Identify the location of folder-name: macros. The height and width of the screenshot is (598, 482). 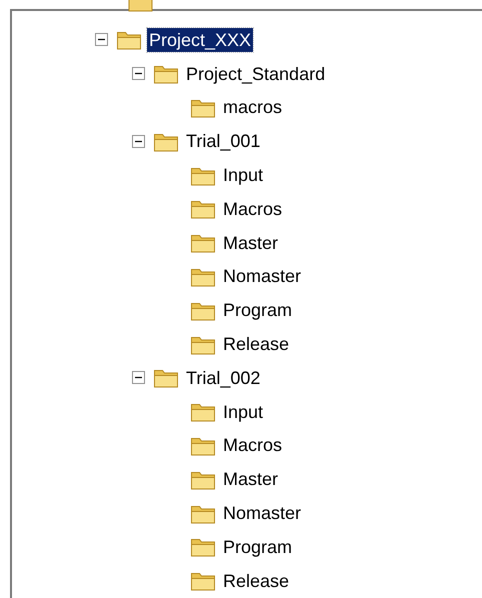
(252, 107).